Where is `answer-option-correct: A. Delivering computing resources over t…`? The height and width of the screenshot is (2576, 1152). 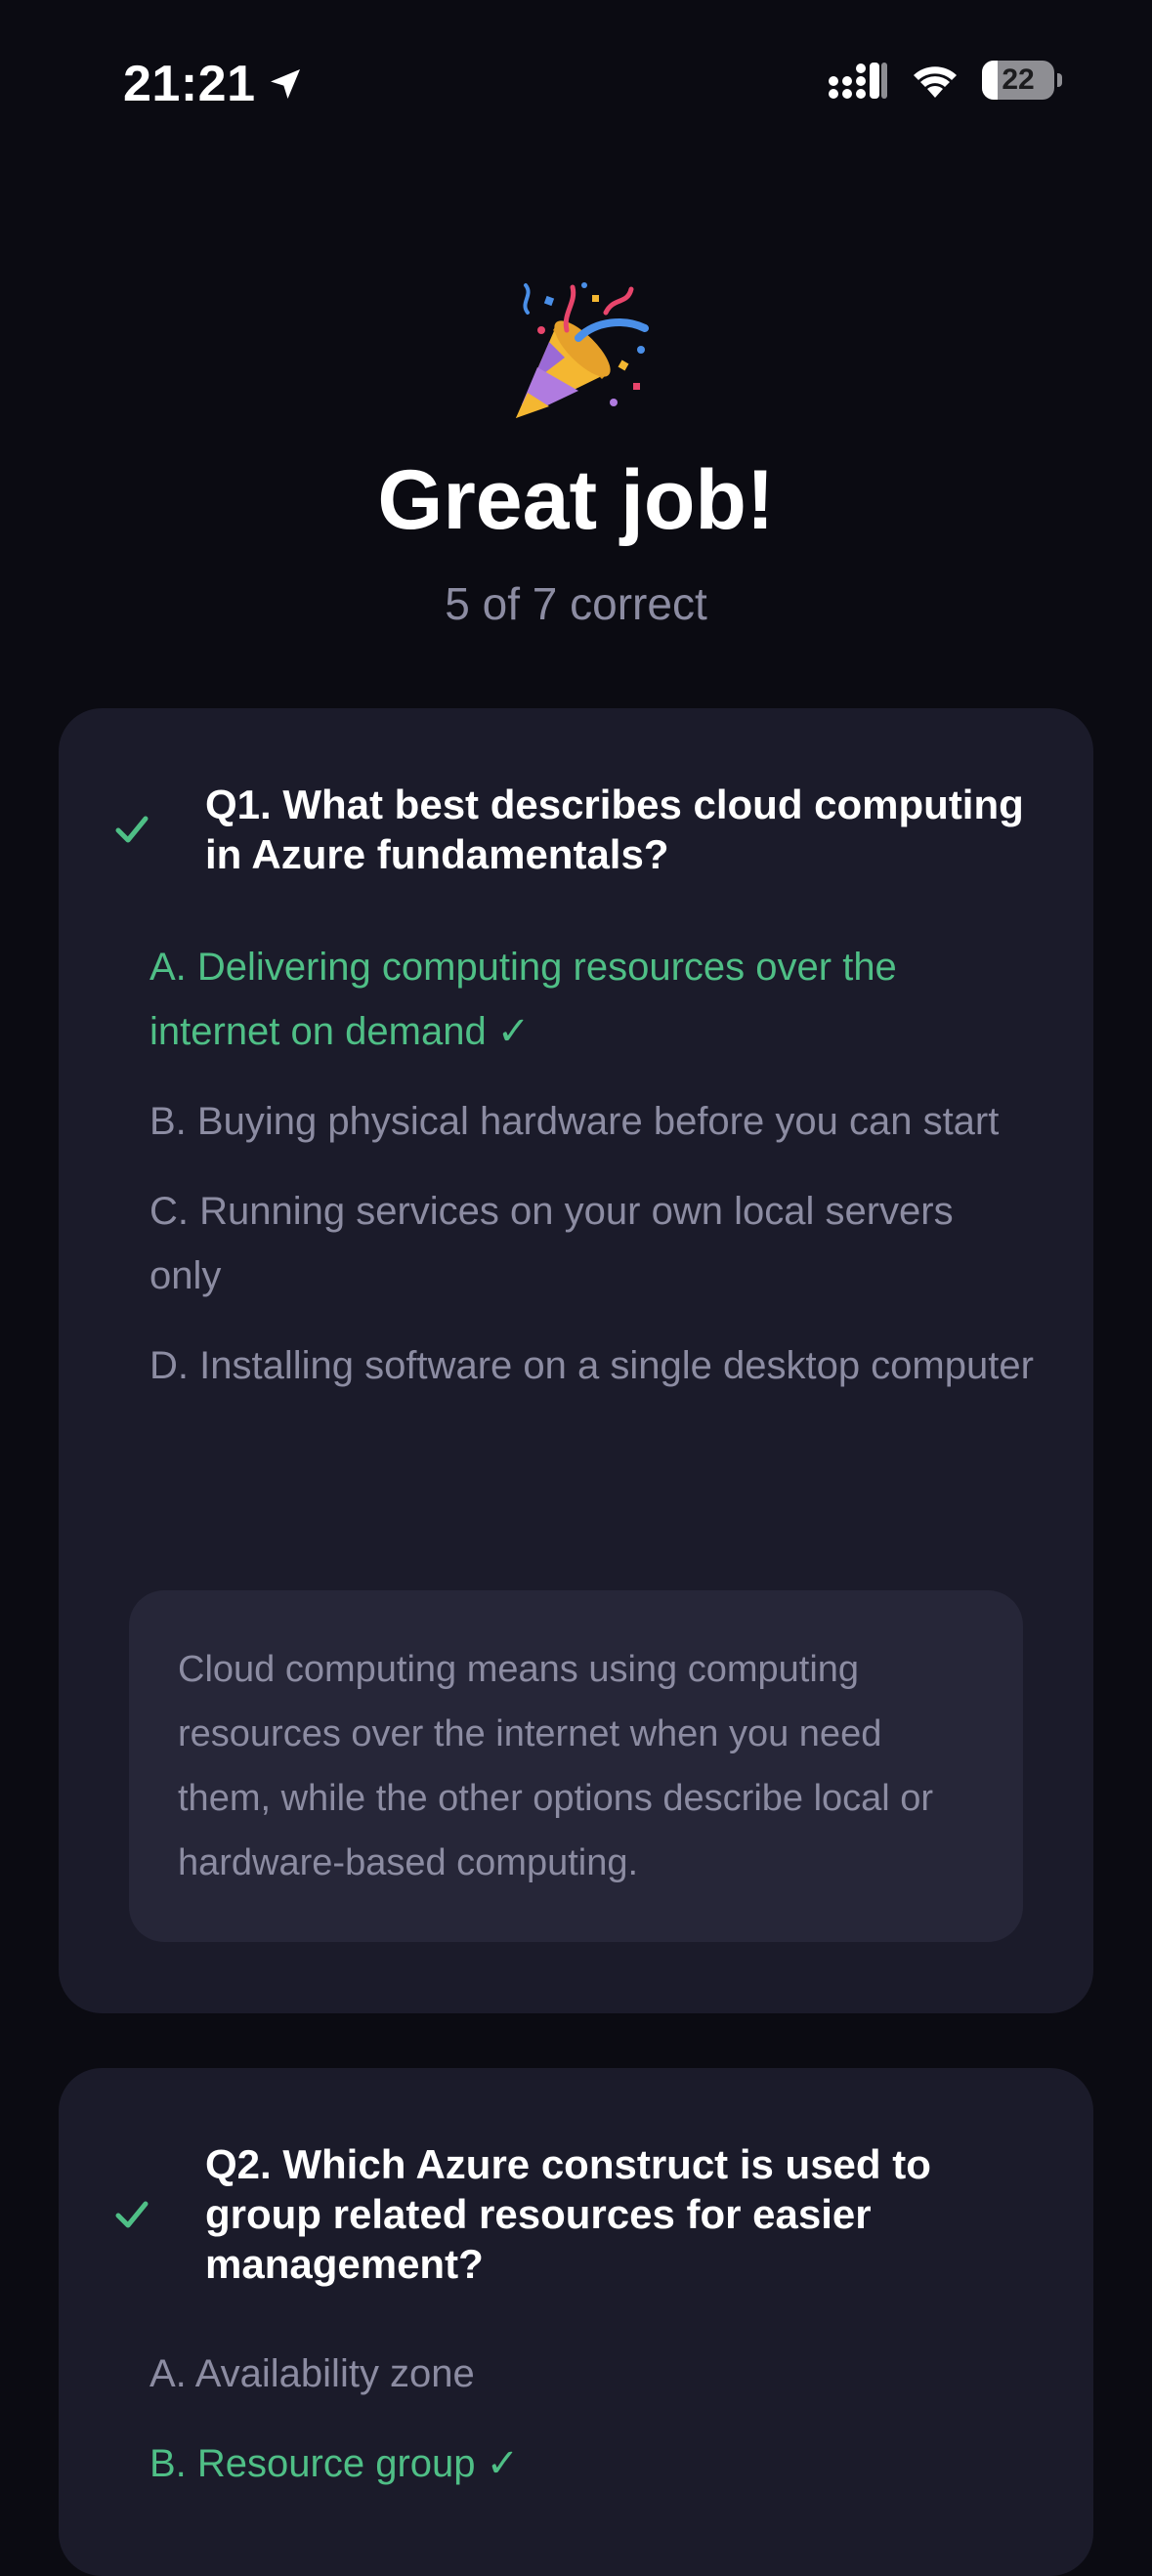 answer-option-correct: A. Delivering computing resources over t… is located at coordinates (523, 999).